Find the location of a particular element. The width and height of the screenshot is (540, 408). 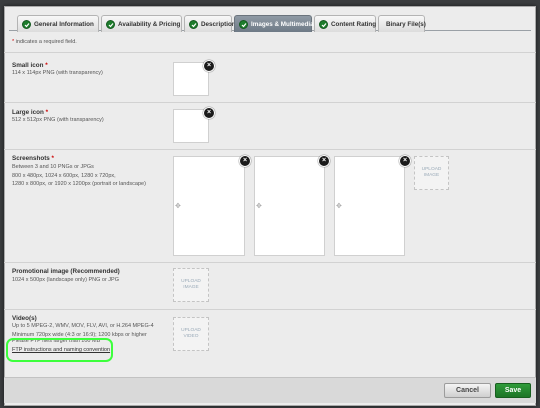

small-icon-label-text: Small icon is located at coordinates (28, 65).